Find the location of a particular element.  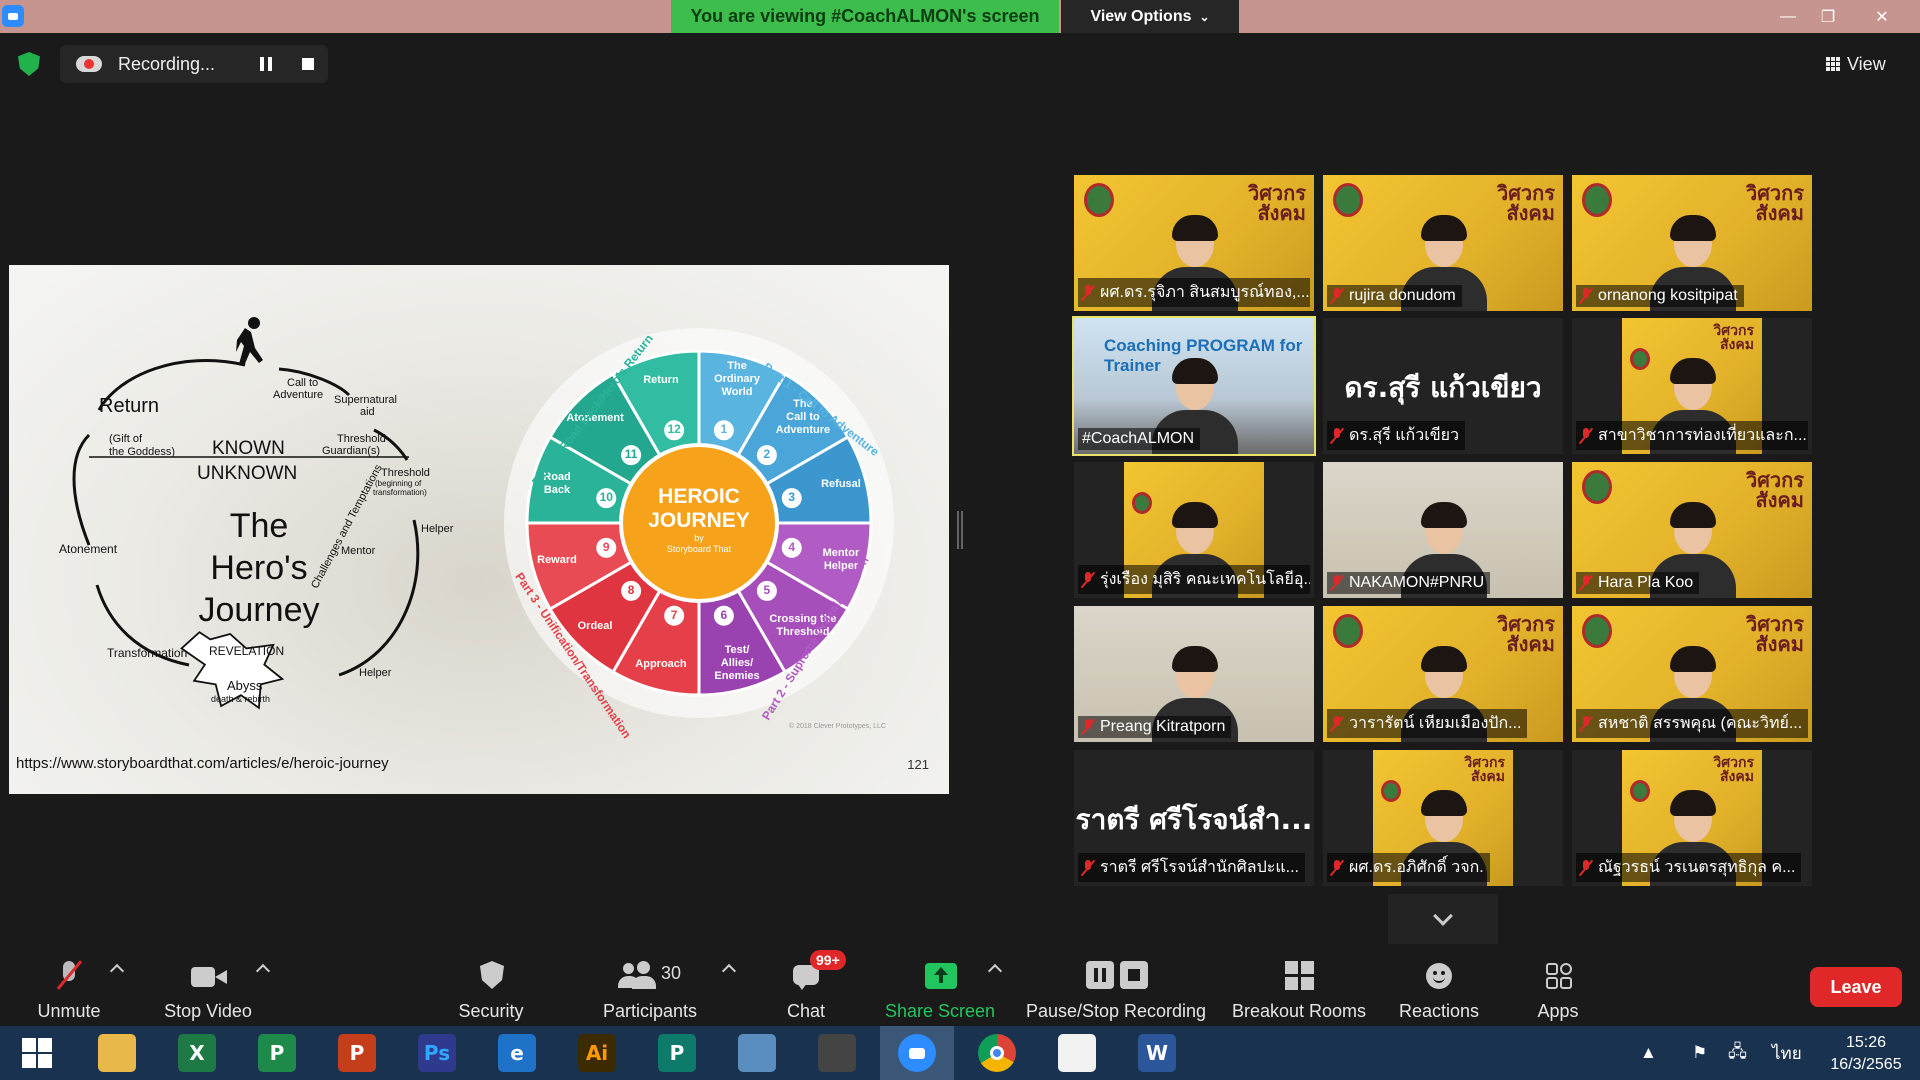

language-indicator: ไทย is located at coordinates (1787, 1053).